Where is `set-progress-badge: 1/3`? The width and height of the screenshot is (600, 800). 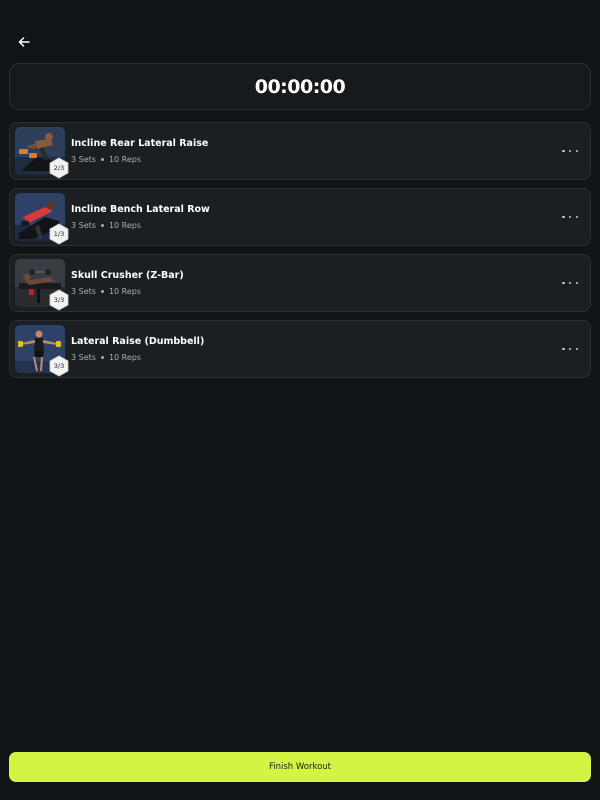 set-progress-badge: 1/3 is located at coordinates (59, 234).